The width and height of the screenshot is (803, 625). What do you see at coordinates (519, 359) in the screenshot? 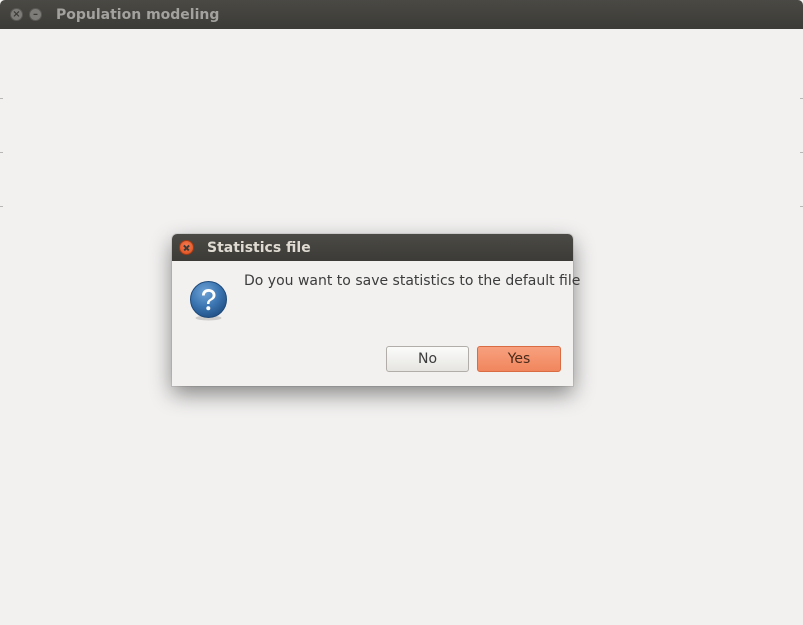
I see `yes-button: Yes` at bounding box center [519, 359].